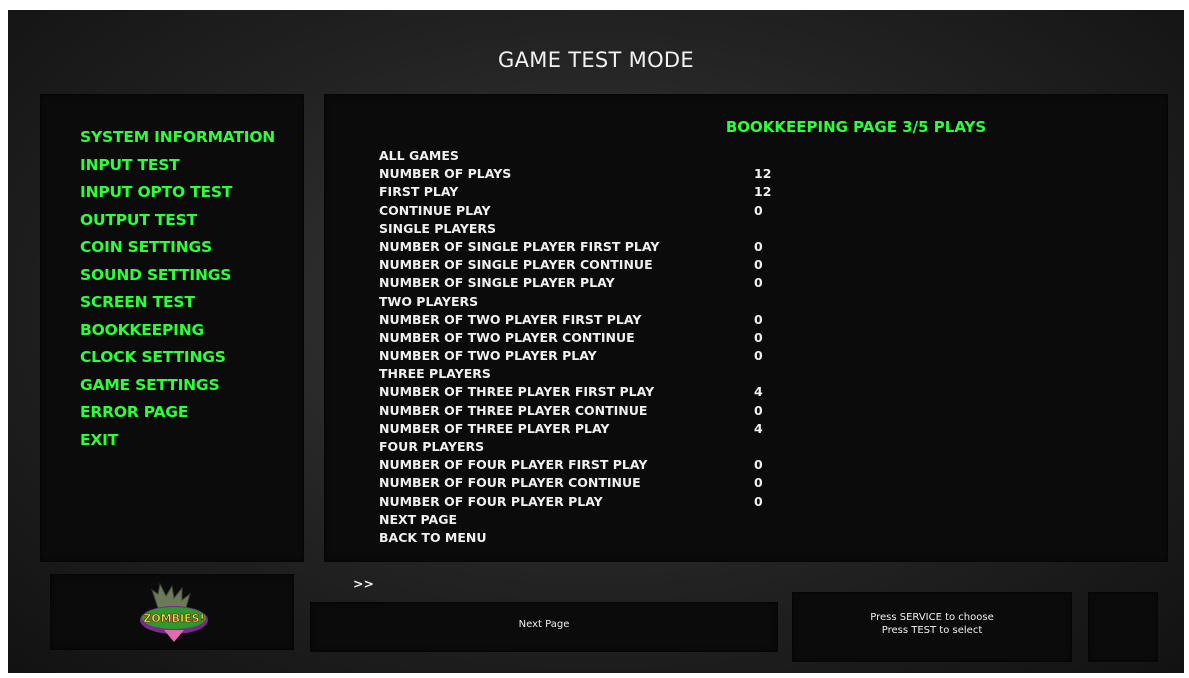  Describe the element at coordinates (1123, 627) in the screenshot. I see `status-panel` at that location.